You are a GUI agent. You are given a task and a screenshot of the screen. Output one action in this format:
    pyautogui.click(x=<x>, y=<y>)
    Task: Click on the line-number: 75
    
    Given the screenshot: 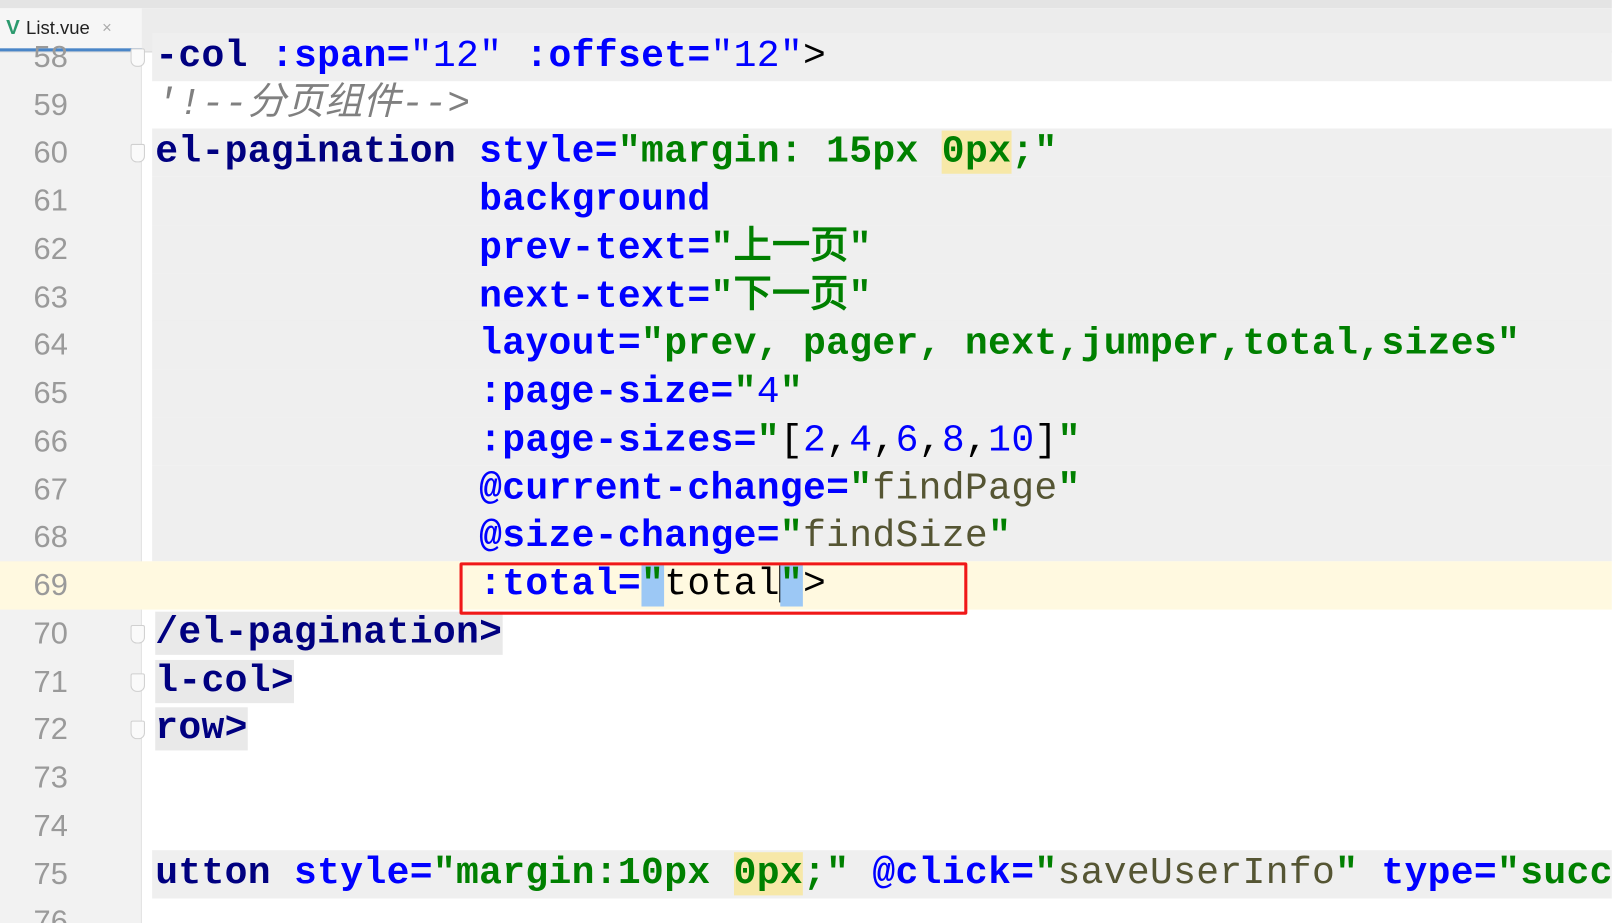 What is the action you would take?
    pyautogui.click(x=50, y=873)
    